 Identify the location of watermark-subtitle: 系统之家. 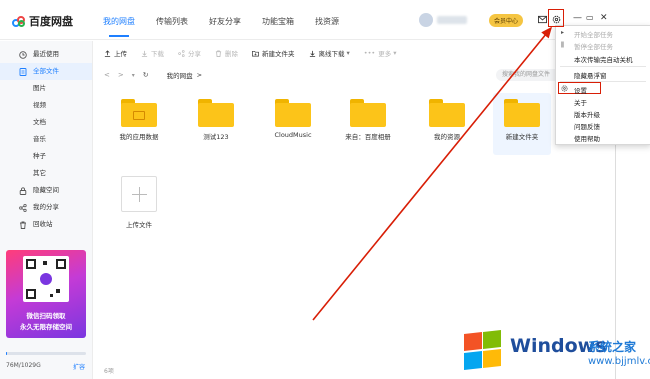
(612, 347).